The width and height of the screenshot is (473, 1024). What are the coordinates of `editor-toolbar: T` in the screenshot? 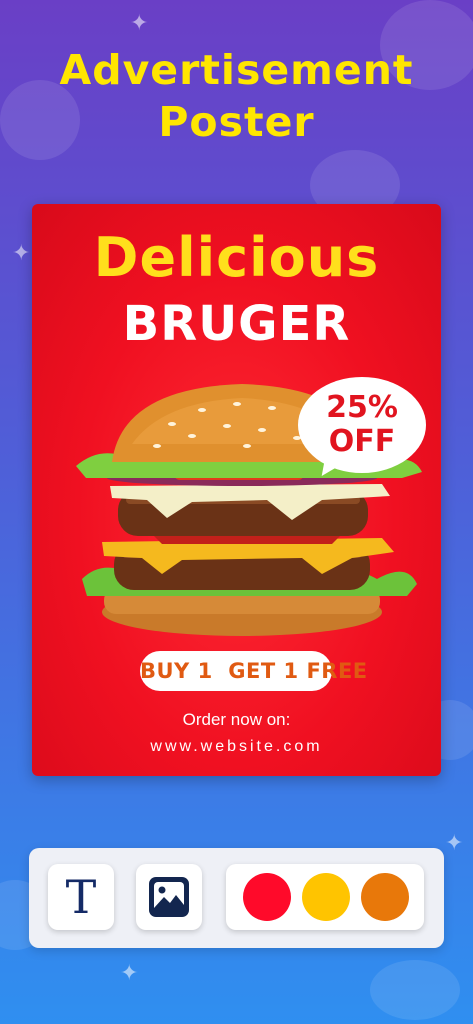 It's located at (236, 898).